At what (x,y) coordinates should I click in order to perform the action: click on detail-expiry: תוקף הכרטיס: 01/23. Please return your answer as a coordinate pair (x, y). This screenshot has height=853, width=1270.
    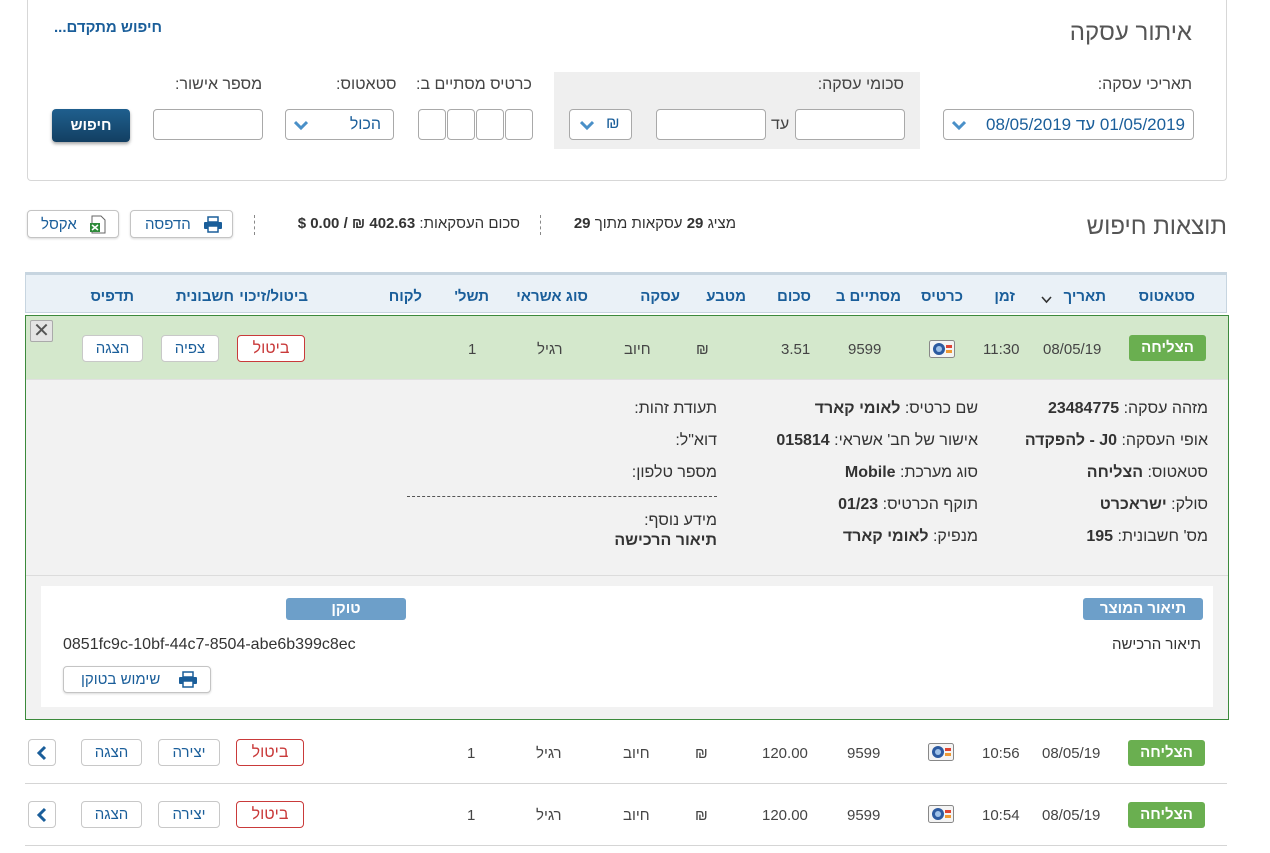
    Looking at the image, I should click on (908, 504).